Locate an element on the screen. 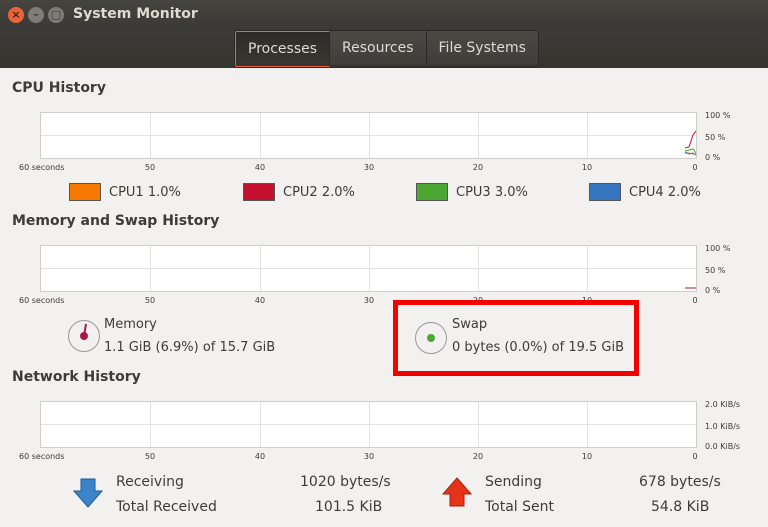 Image resolution: width=768 pixels, height=527 pixels. cpu1-label: CPU1 is located at coordinates (126, 192).